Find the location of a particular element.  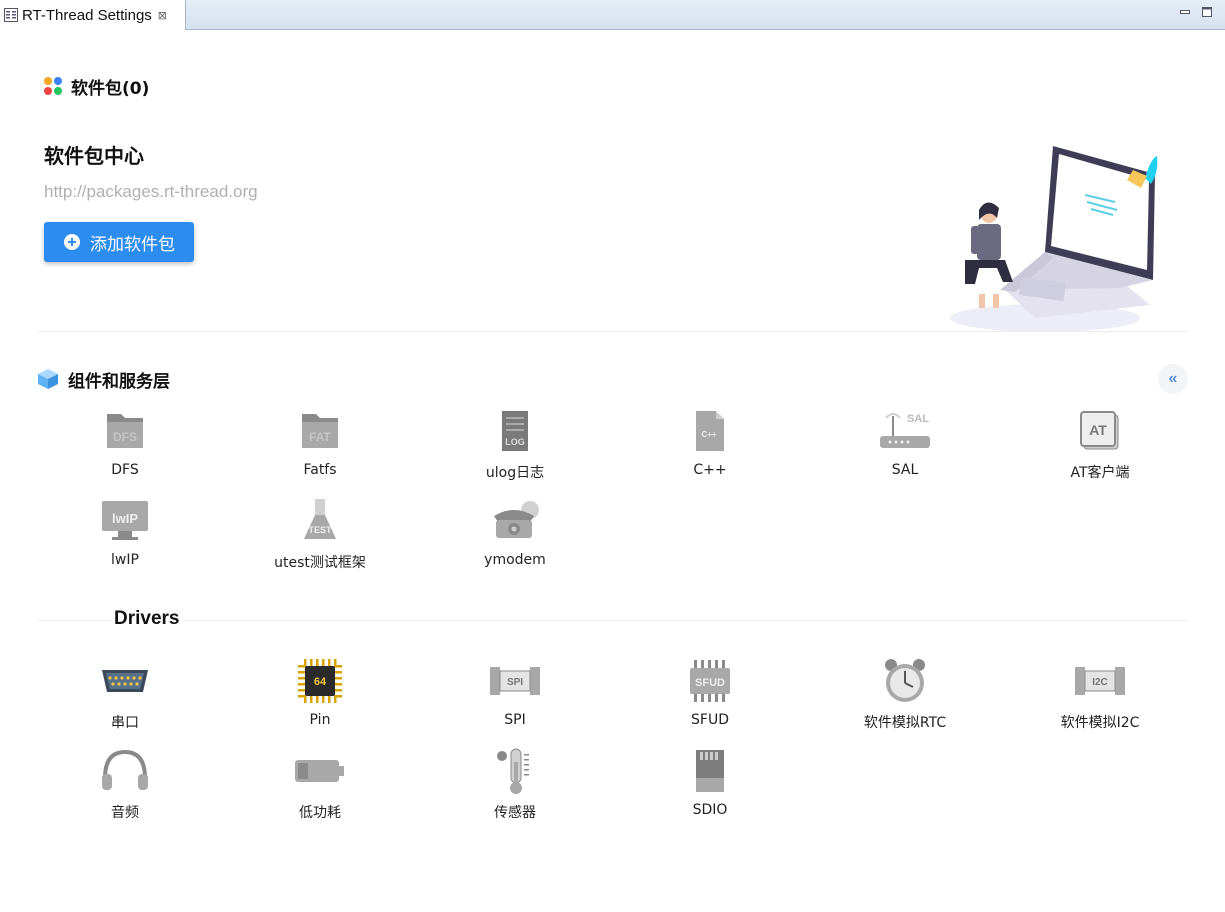

package-center-title: 软件包中心 is located at coordinates (94, 156).